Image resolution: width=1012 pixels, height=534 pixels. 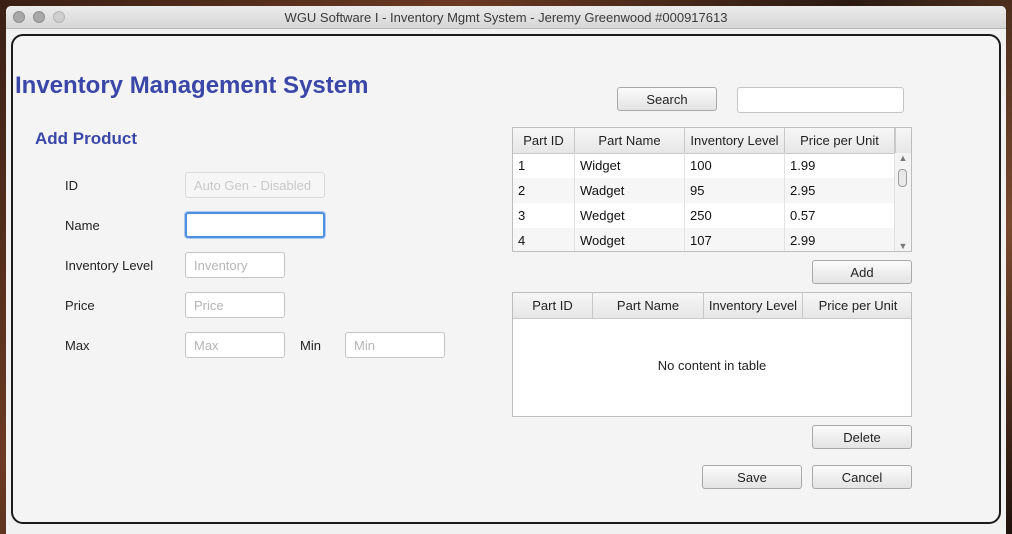 What do you see at coordinates (544, 190) in the screenshot?
I see `cell-part-id: 2` at bounding box center [544, 190].